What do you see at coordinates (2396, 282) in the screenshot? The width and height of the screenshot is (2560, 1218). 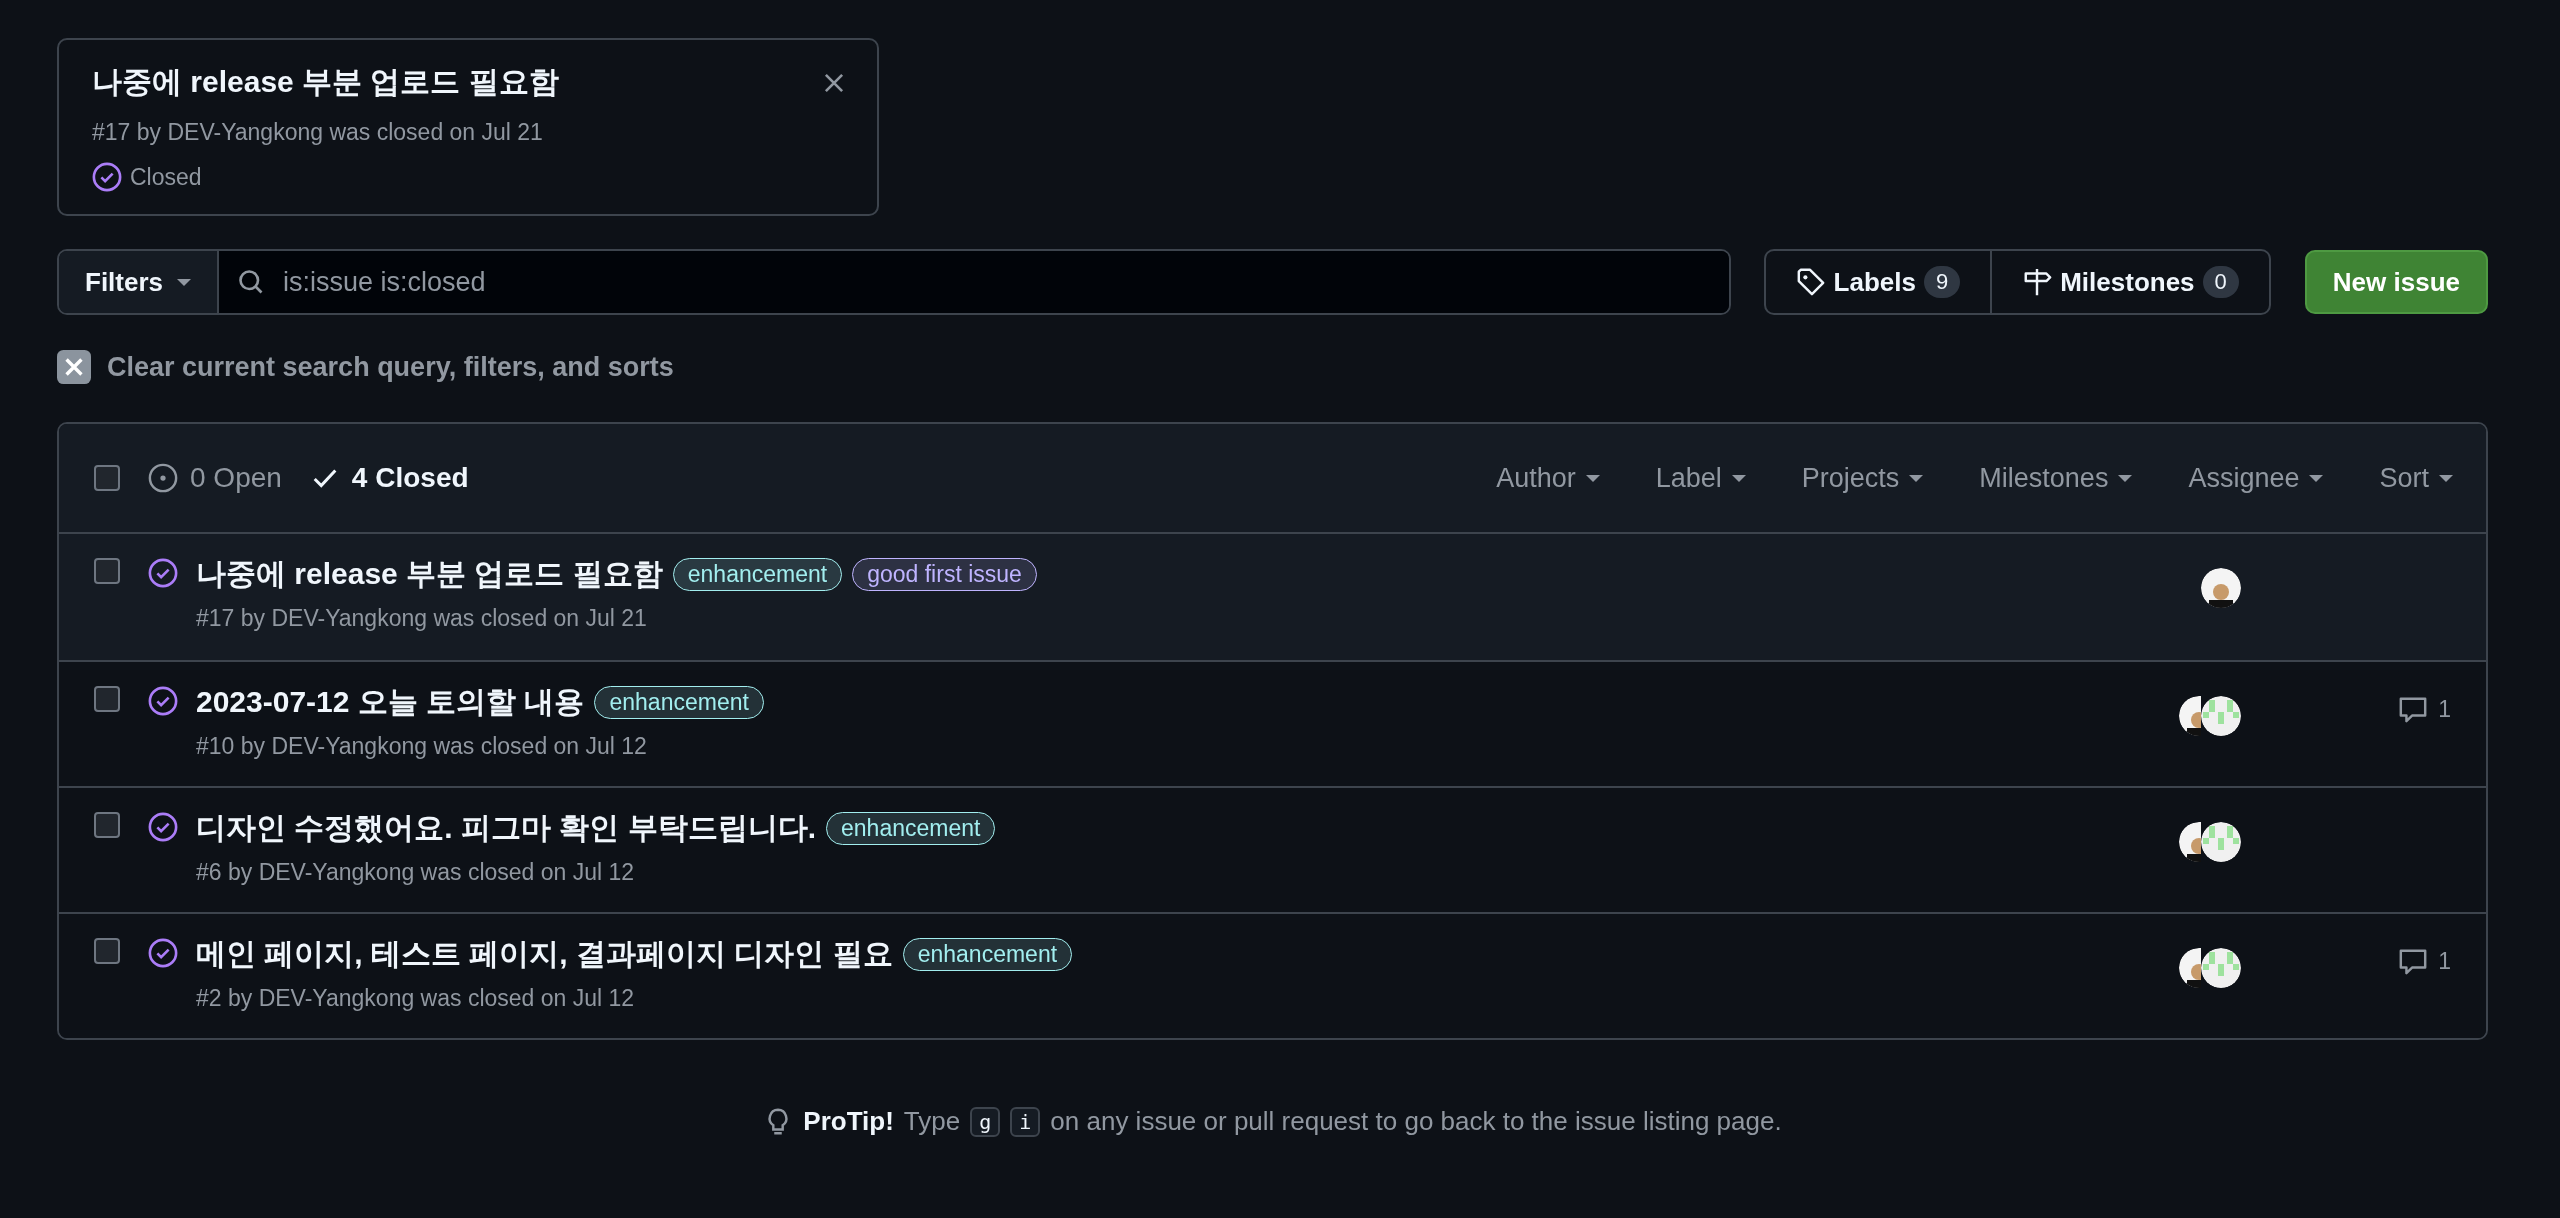 I see `new-issue-button: New issue` at bounding box center [2396, 282].